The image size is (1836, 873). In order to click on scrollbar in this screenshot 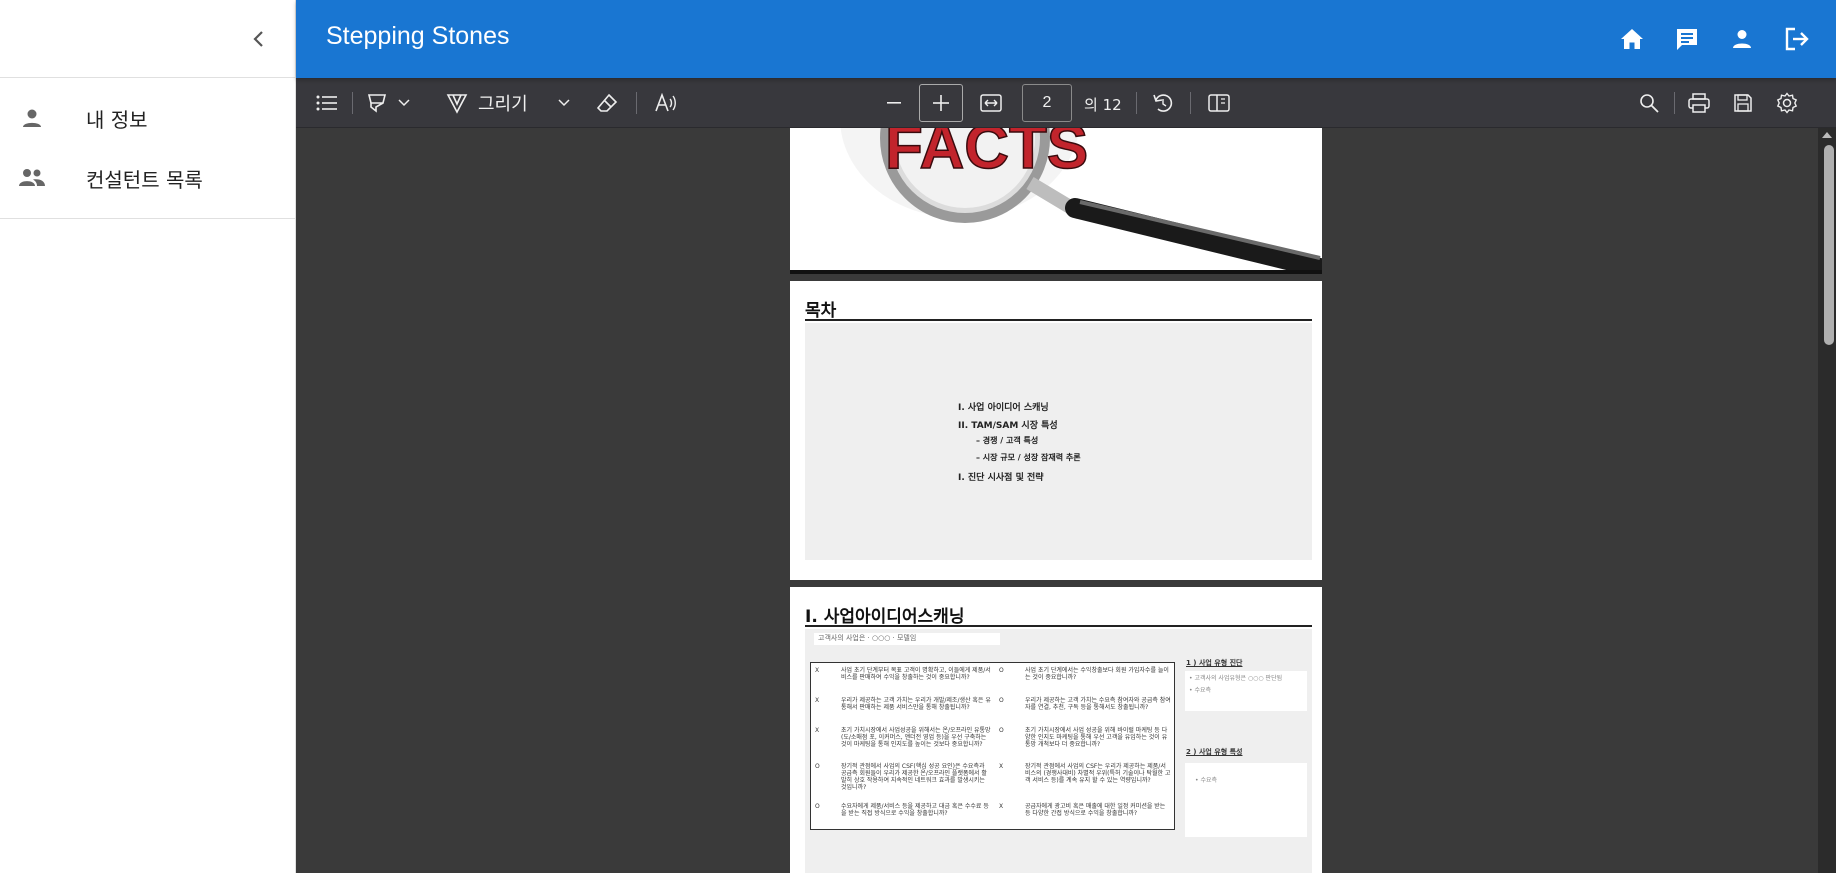, I will do `click(1827, 500)`.